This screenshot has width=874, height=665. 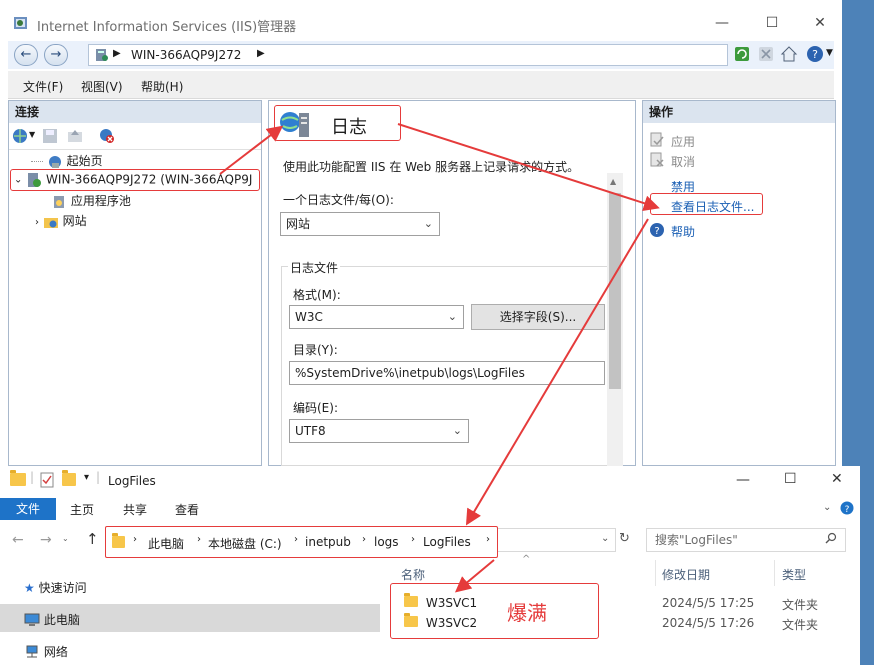 What do you see at coordinates (86, 477) in the screenshot?
I see `customize-toolbar-icon: ▾` at bounding box center [86, 477].